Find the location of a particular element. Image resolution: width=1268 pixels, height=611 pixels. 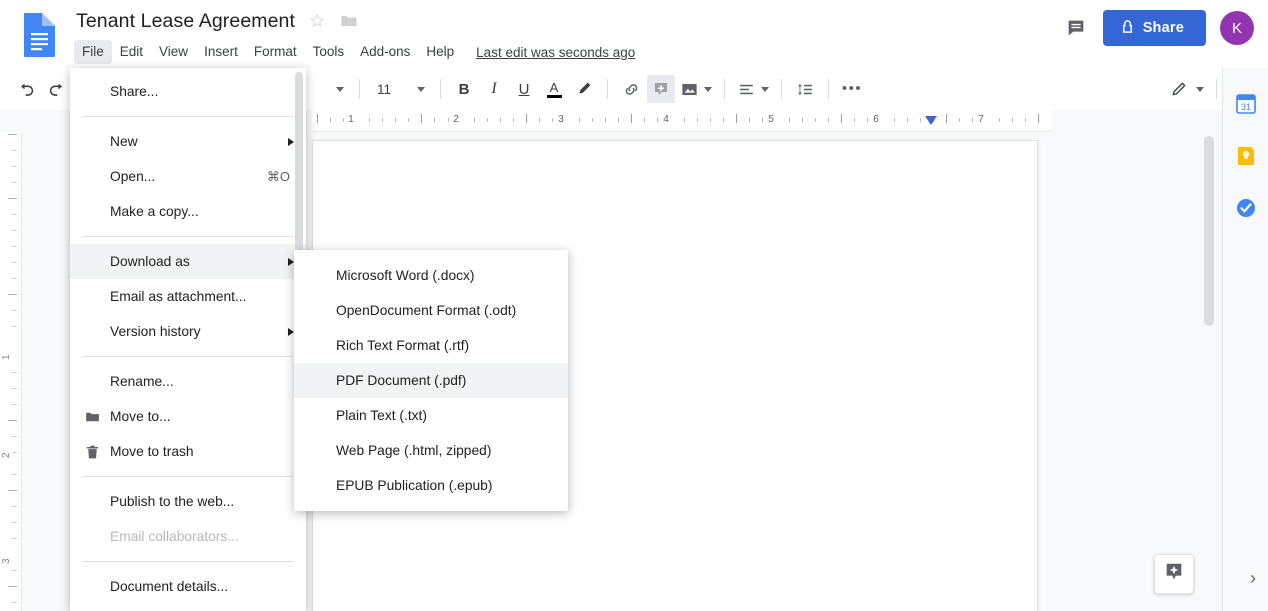

google-keep-icon is located at coordinates (1246, 156).